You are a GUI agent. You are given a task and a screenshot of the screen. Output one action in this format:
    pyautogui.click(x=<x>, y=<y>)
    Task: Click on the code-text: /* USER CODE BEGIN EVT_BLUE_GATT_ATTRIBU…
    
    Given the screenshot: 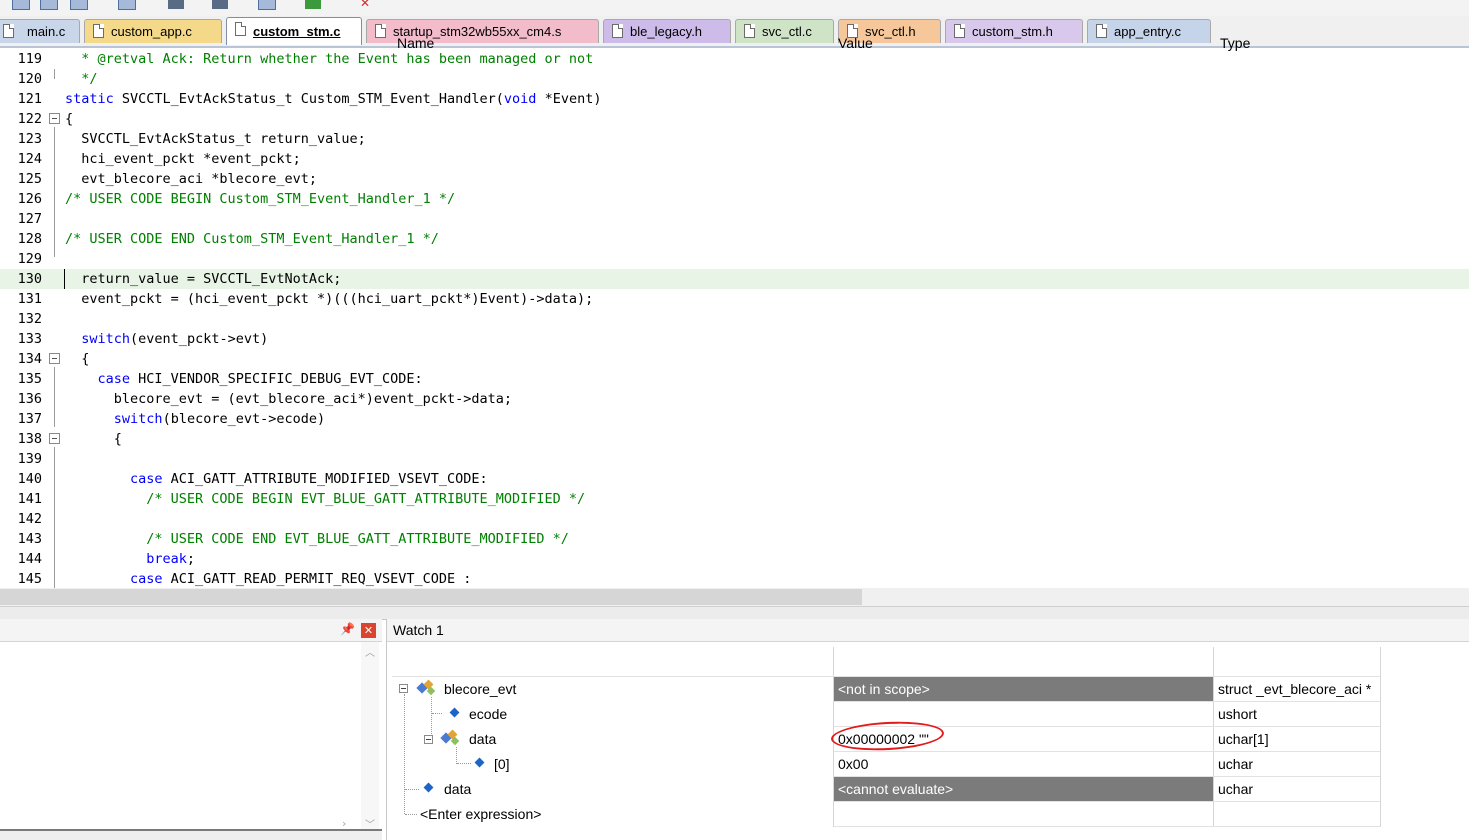 What is the action you would take?
    pyautogui.click(x=325, y=499)
    